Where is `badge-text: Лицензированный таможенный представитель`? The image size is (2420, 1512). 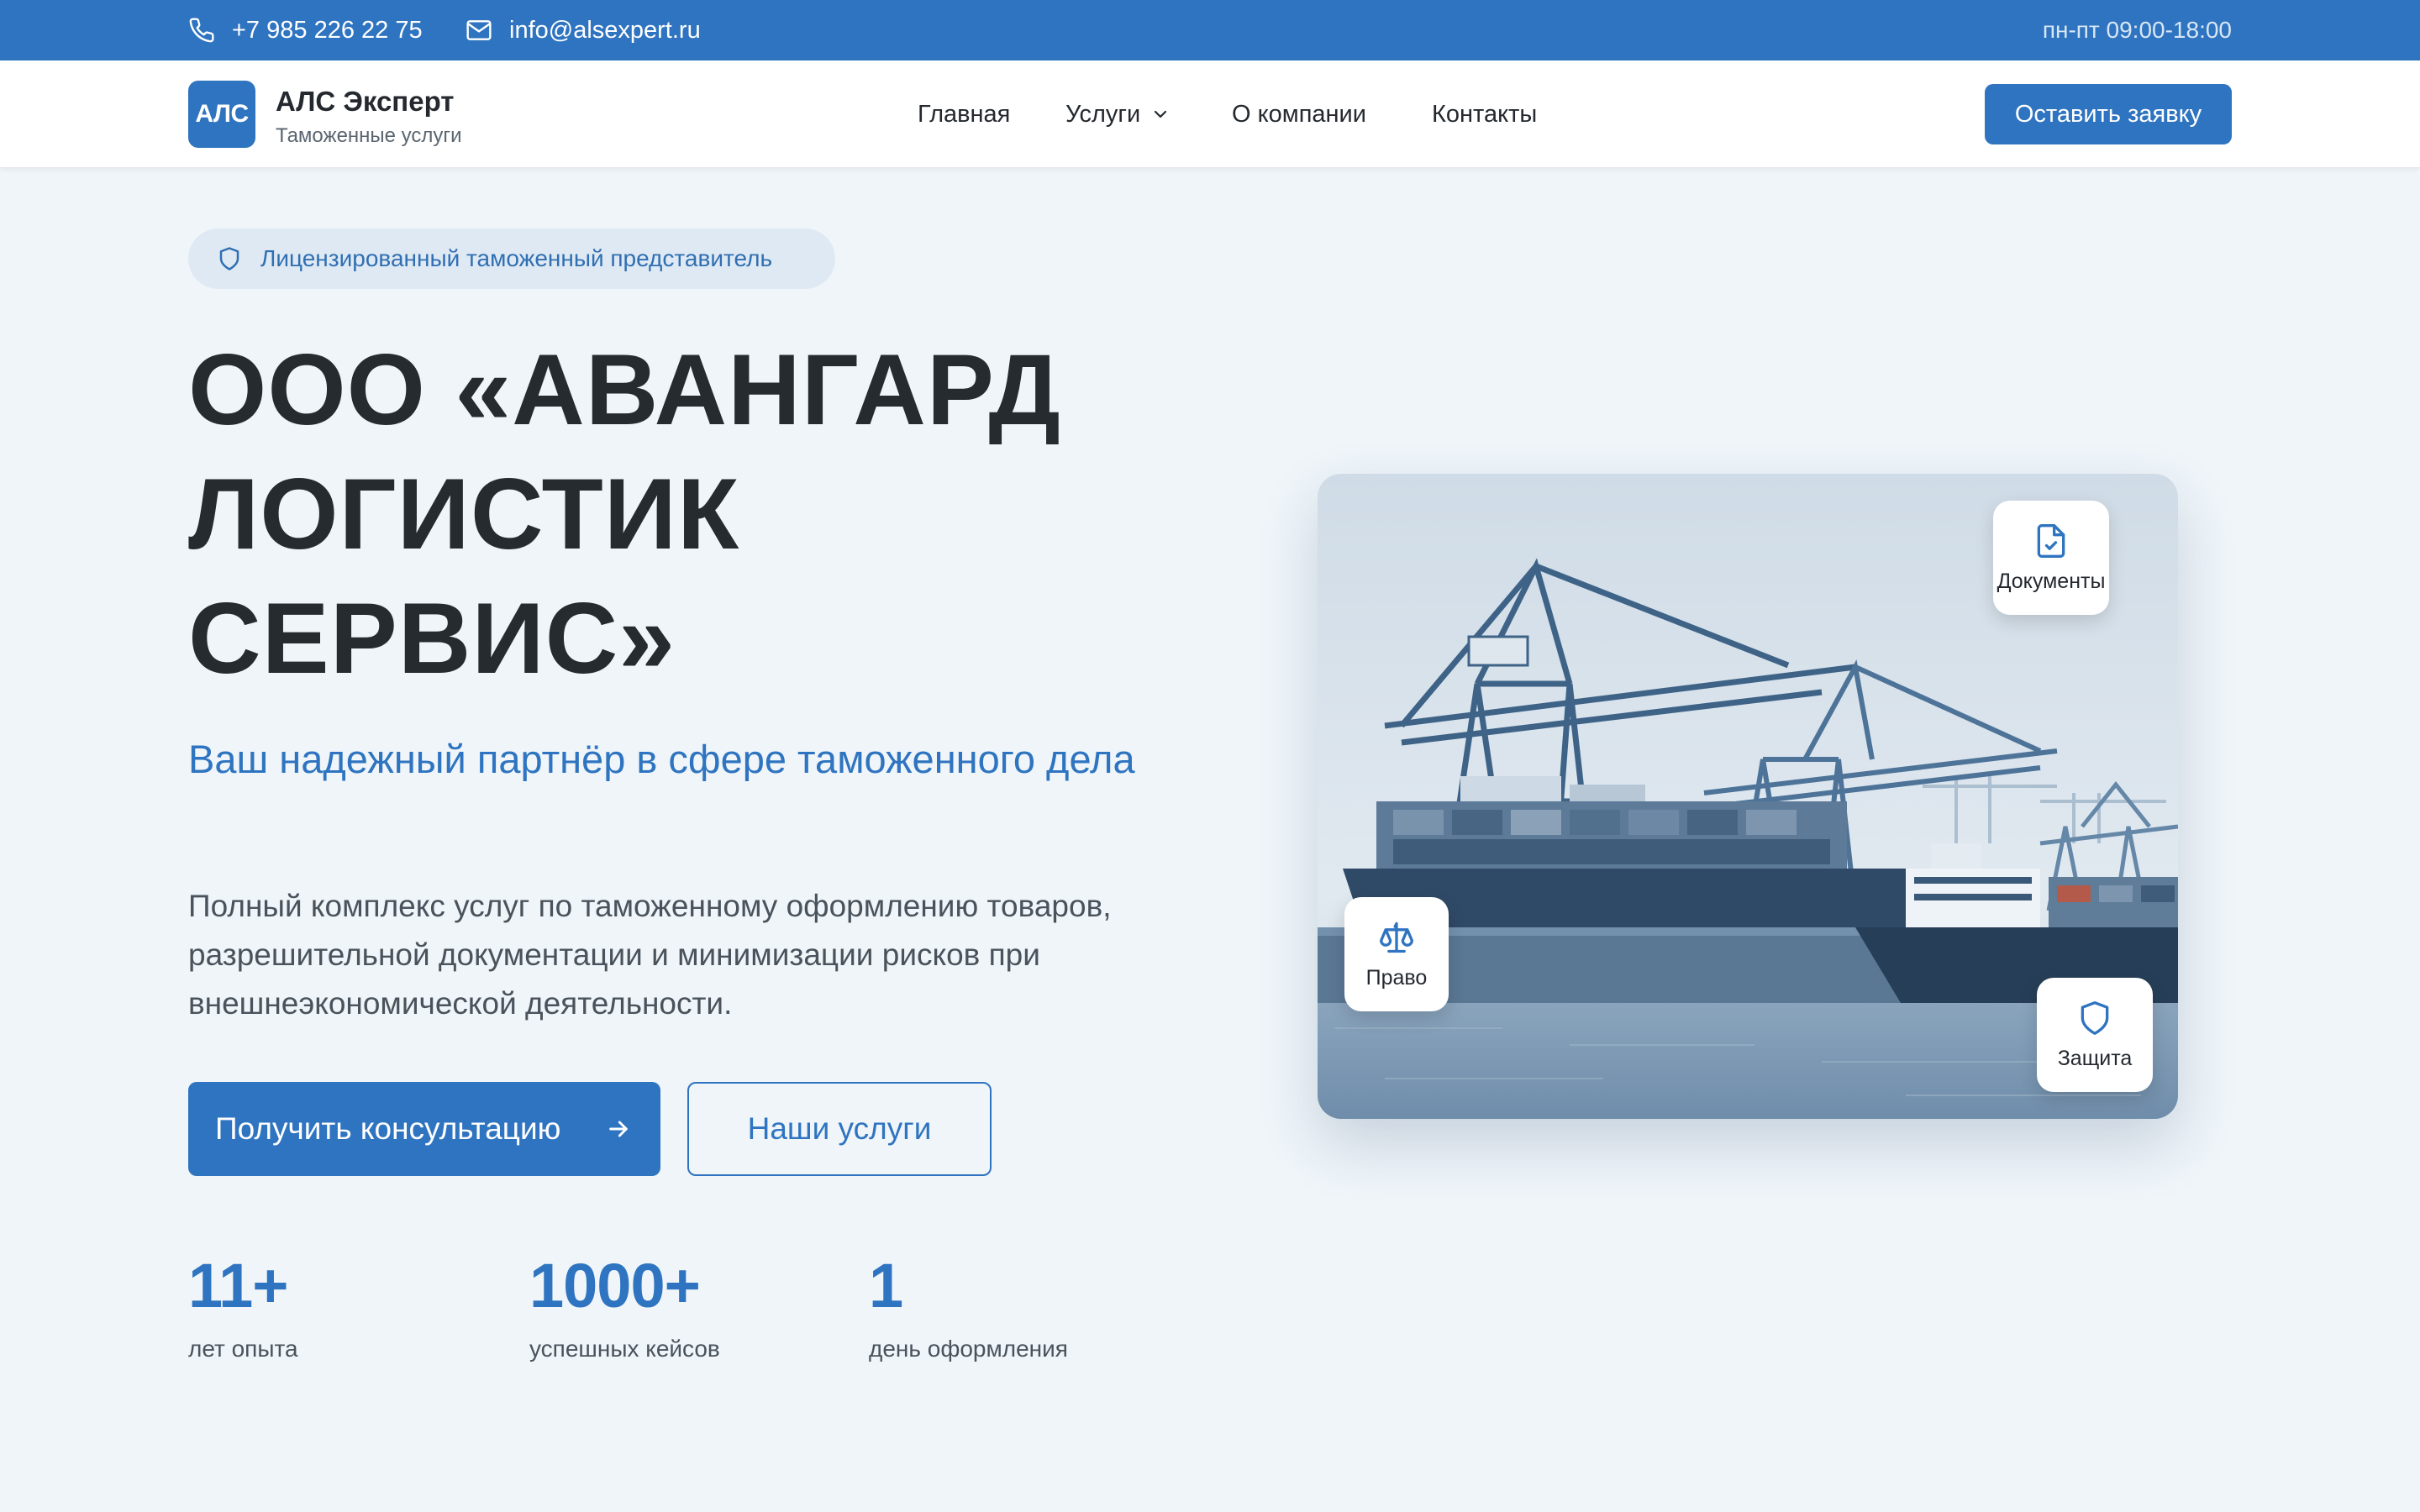 badge-text: Лицензированный таможенный представитель is located at coordinates (516, 258).